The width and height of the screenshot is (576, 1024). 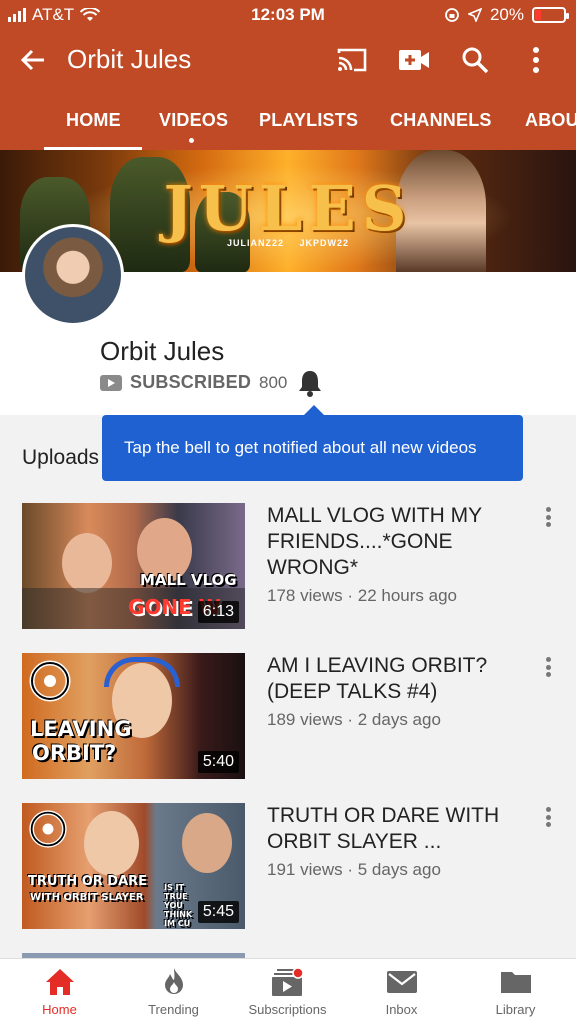 What do you see at coordinates (550, 15) in the screenshot?
I see `battery-icon` at bounding box center [550, 15].